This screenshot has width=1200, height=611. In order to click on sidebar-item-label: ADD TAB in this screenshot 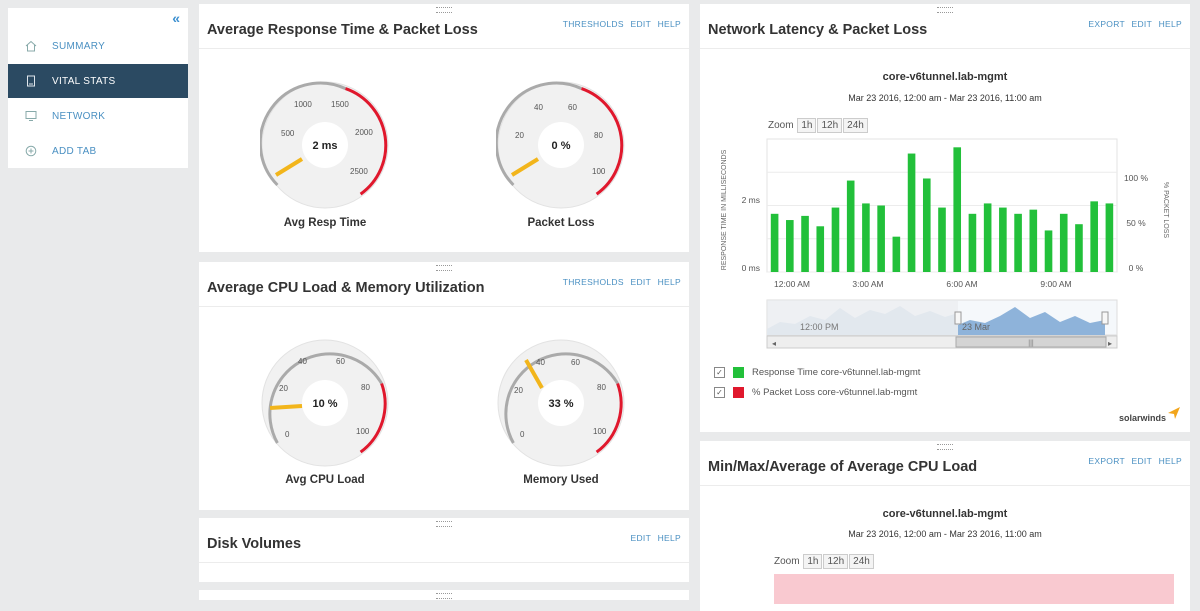, I will do `click(74, 151)`.